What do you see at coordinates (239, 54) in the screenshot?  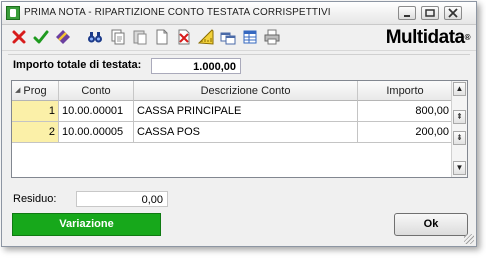 I see `toolbar-divider` at bounding box center [239, 54].